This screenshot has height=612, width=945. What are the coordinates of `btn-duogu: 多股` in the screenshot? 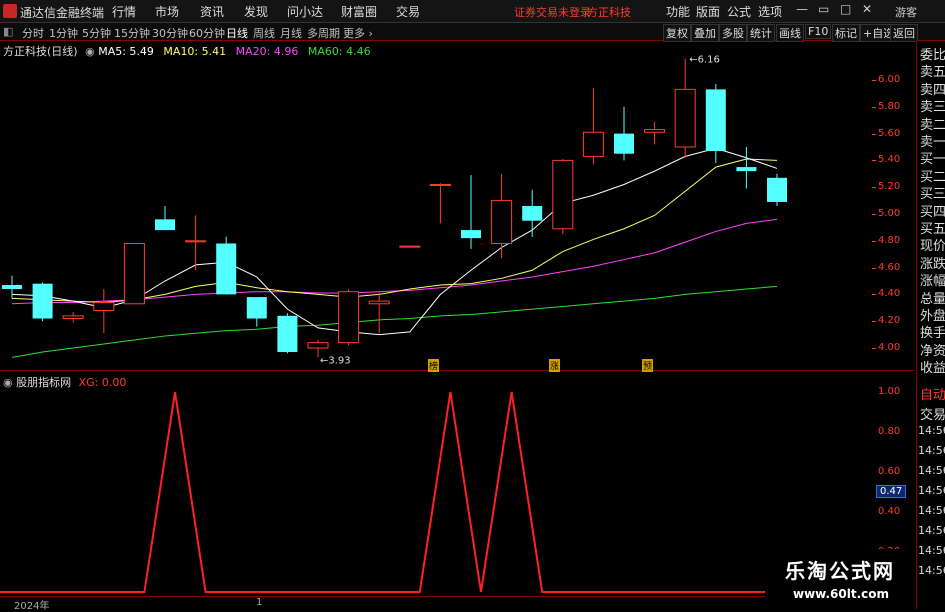 It's located at (733, 33).